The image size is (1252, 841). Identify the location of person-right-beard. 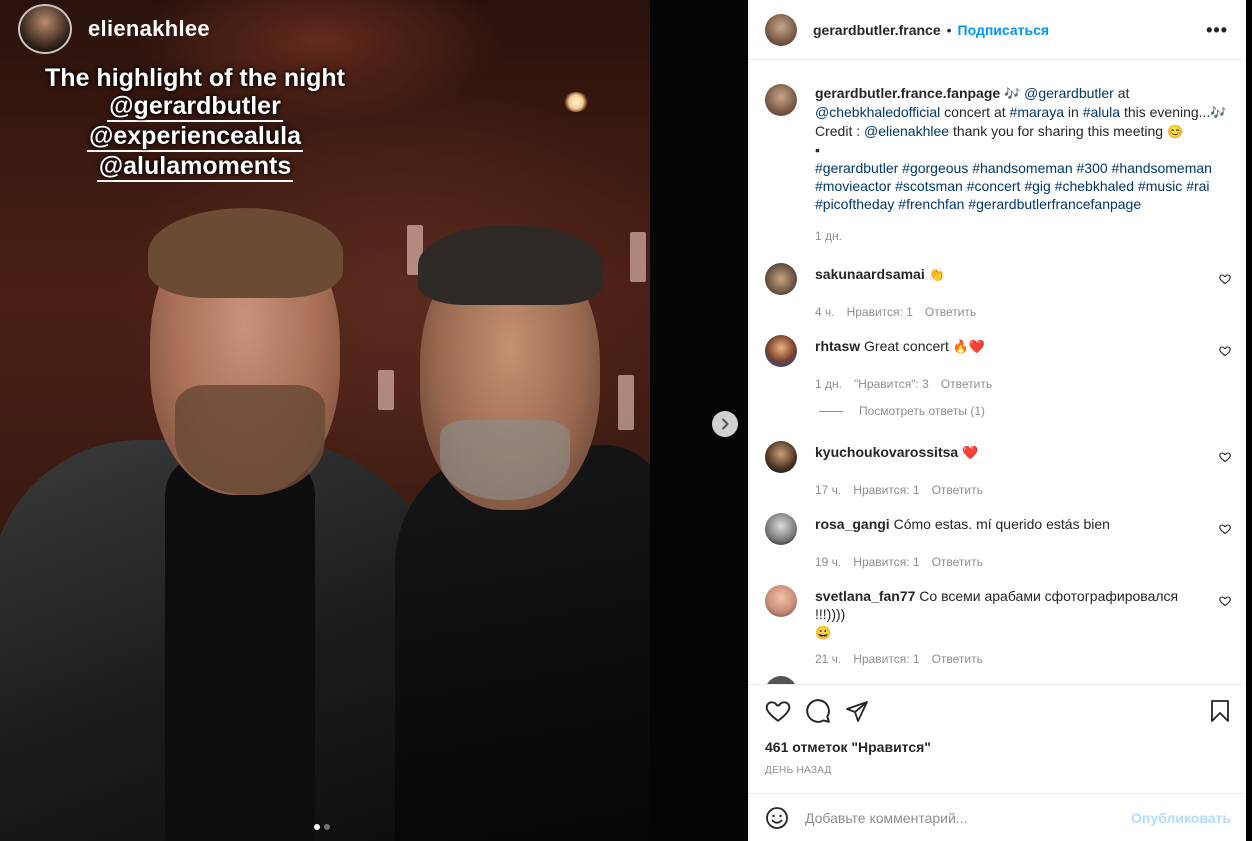
(505, 460).